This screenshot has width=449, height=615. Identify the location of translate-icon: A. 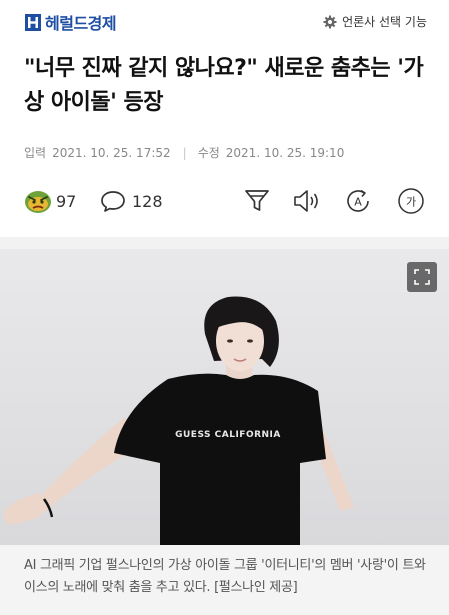
(358, 200).